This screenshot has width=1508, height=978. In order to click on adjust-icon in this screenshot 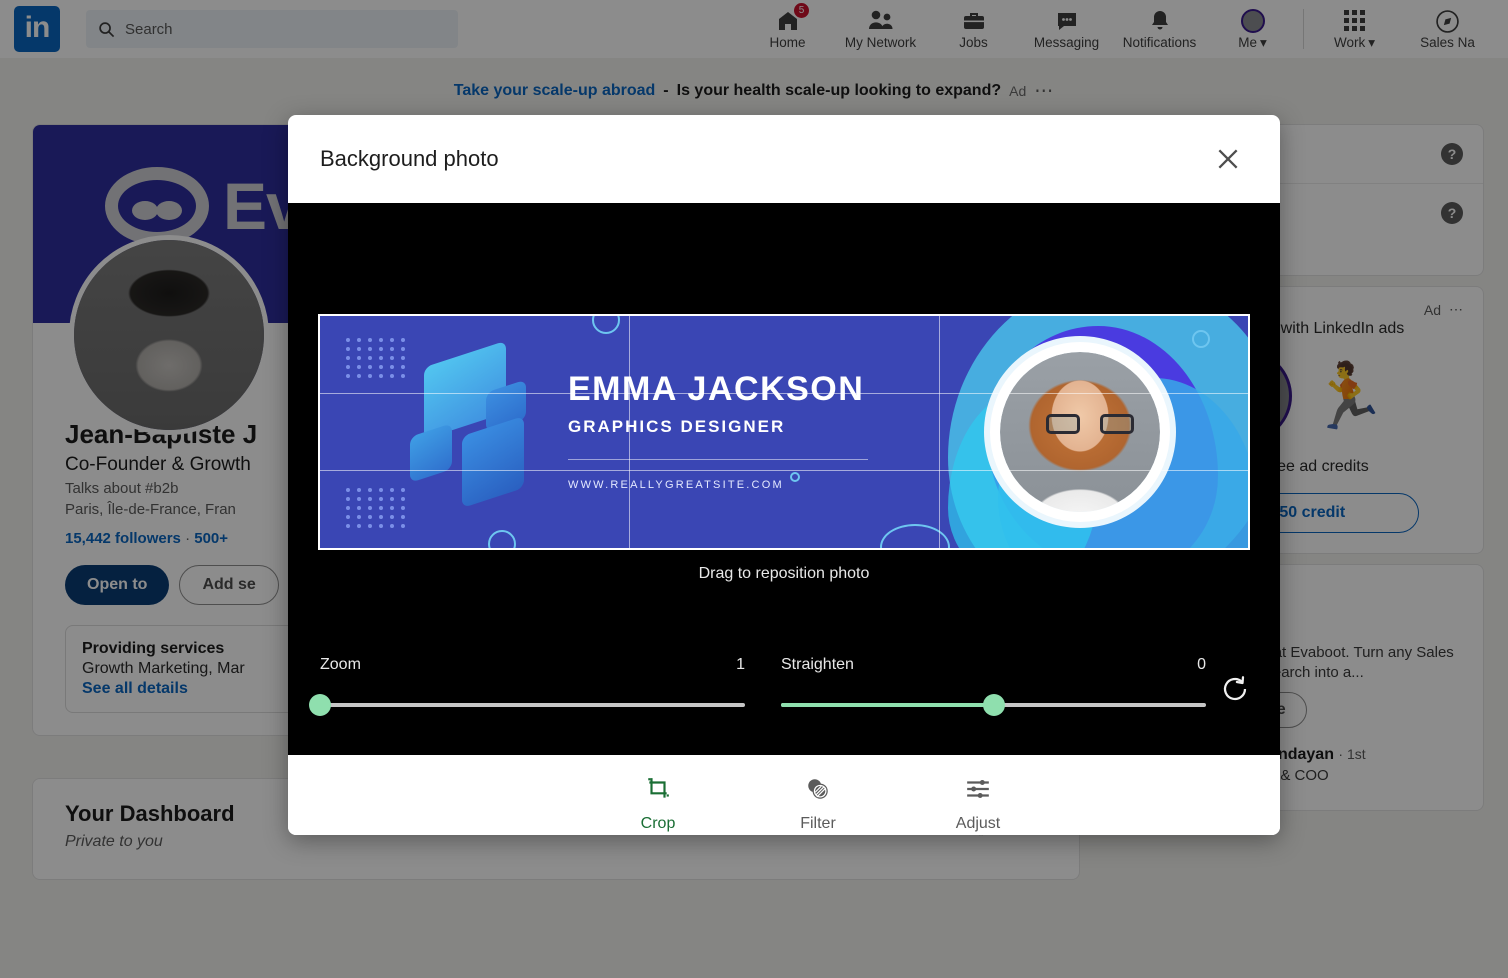, I will do `click(978, 791)`.